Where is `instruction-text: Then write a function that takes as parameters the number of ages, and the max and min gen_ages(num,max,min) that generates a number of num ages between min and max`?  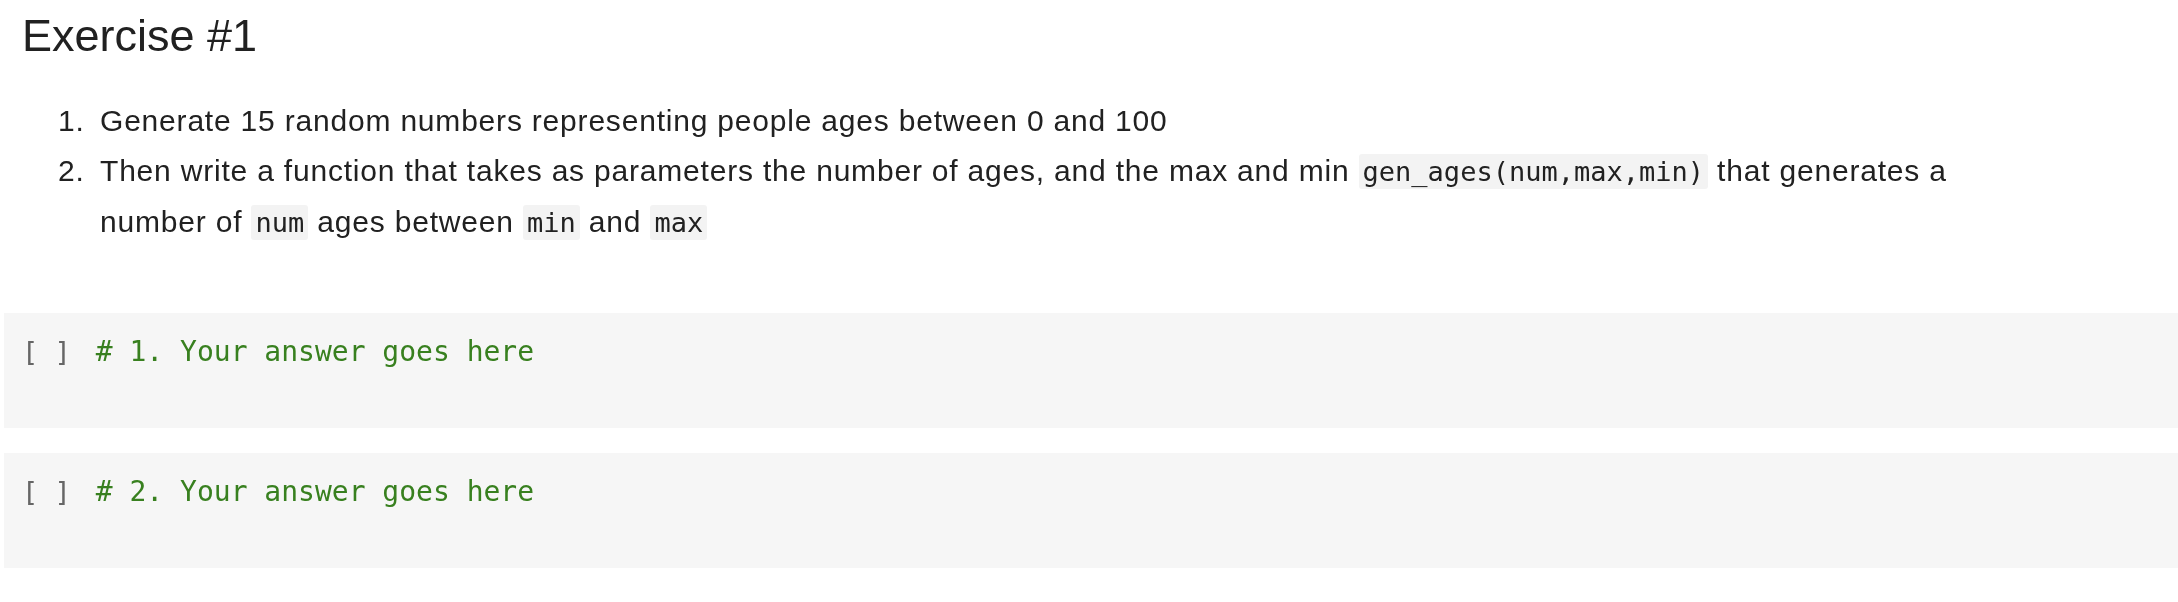
instruction-text: Then write a function that takes as parameters the number of ages, and the max and min gen_ages(num,max,min) that generates a number of num ages between min and max is located at coordinates (1024, 197).